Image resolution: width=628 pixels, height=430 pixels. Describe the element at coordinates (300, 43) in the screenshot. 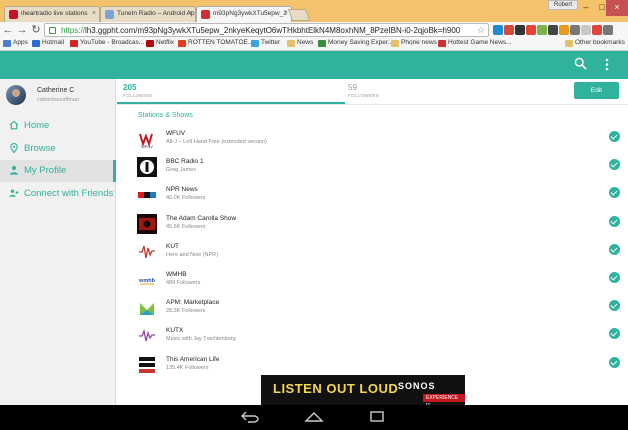

I see `bookmark-news: News` at that location.